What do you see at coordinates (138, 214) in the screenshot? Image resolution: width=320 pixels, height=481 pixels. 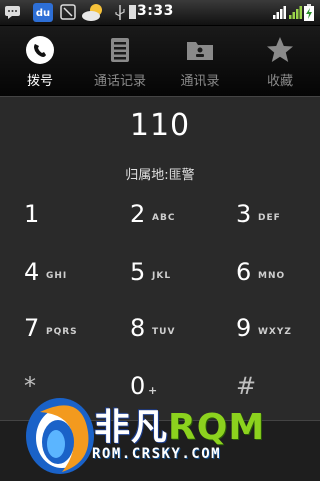 I see `key-digit: 2` at bounding box center [138, 214].